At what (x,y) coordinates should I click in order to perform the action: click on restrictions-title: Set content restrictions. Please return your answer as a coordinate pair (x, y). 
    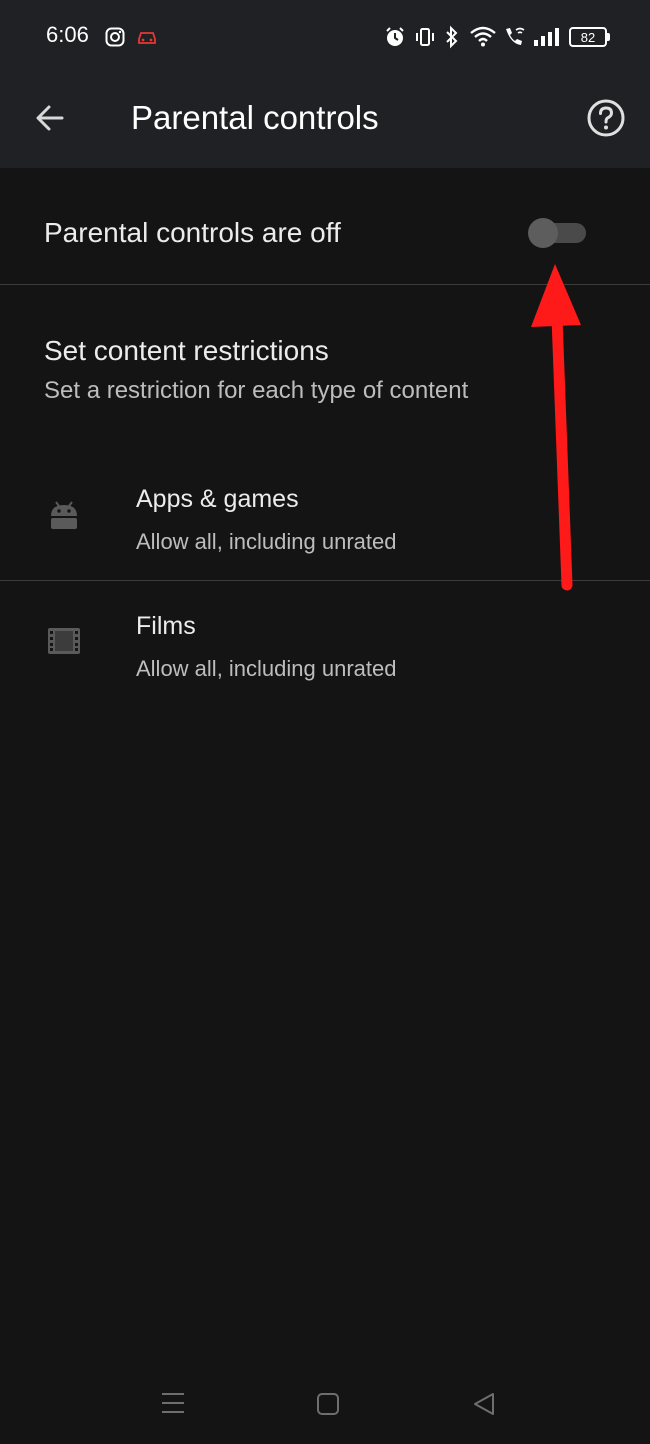
    Looking at the image, I should click on (186, 350).